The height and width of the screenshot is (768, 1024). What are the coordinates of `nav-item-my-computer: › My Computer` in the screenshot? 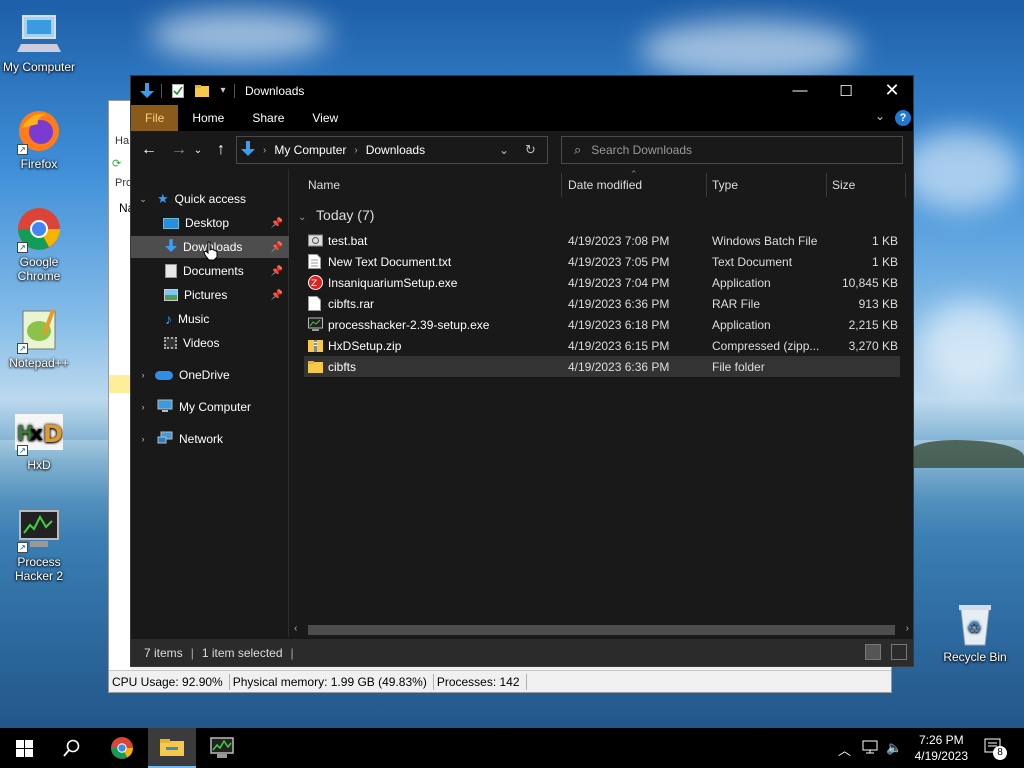 It's located at (210, 407).